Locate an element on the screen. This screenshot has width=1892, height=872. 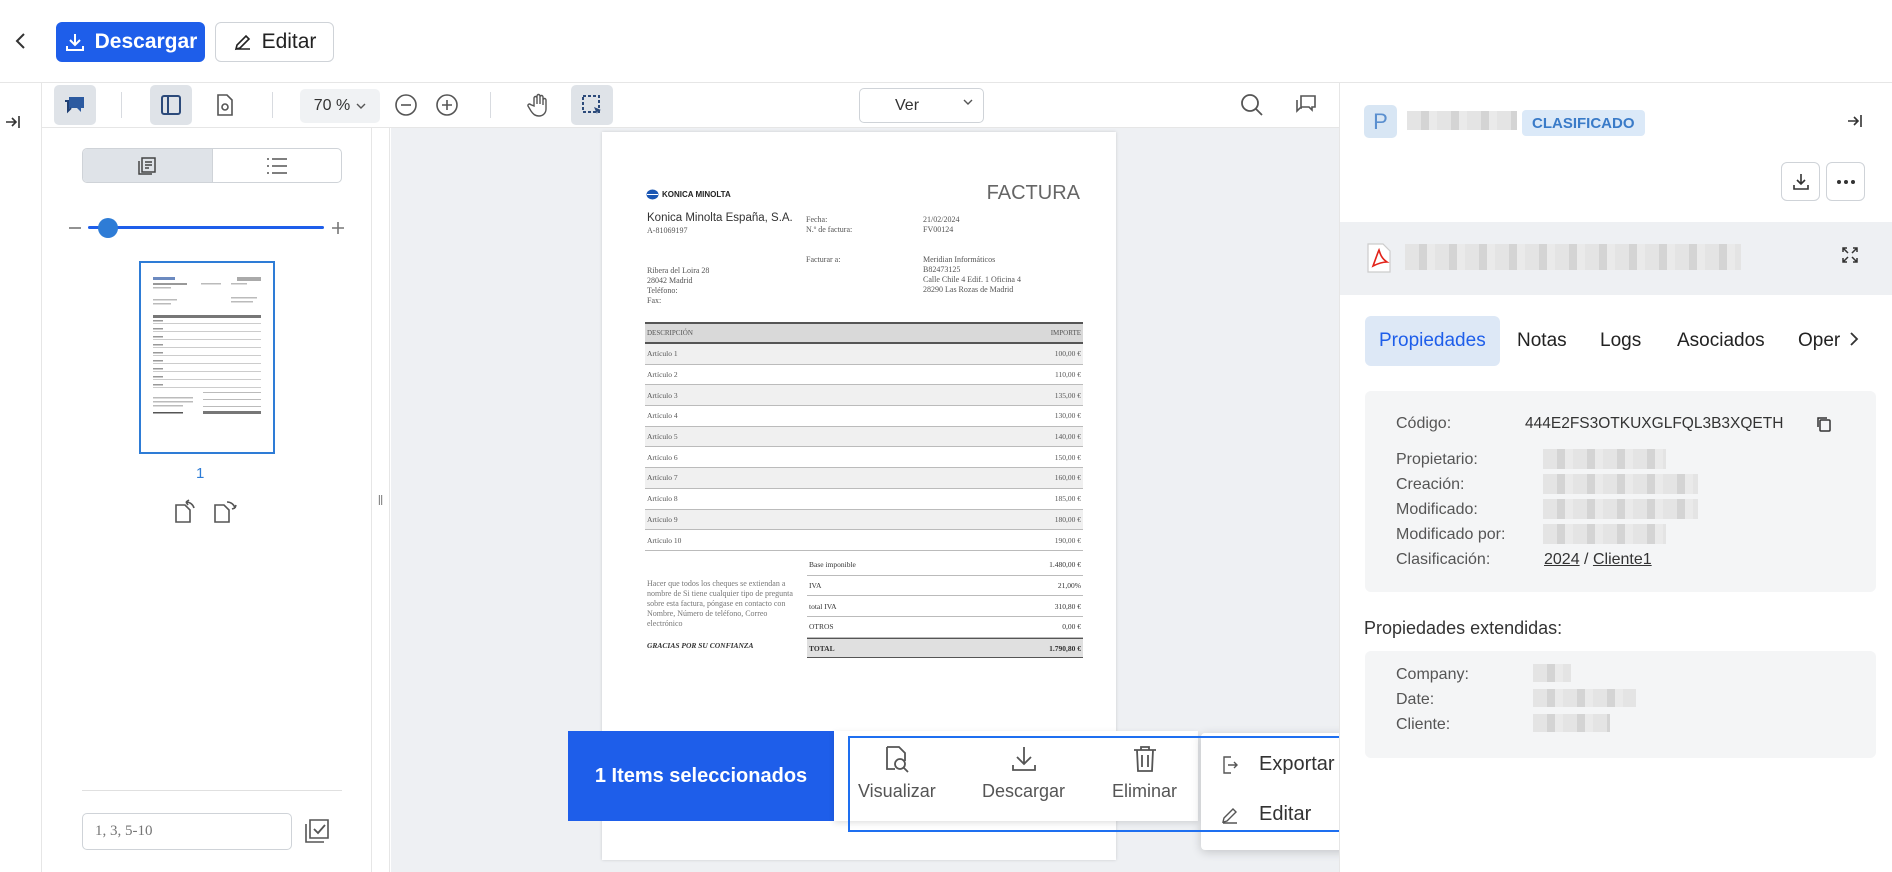
view-action-label: Visualizar is located at coordinates (897, 791).